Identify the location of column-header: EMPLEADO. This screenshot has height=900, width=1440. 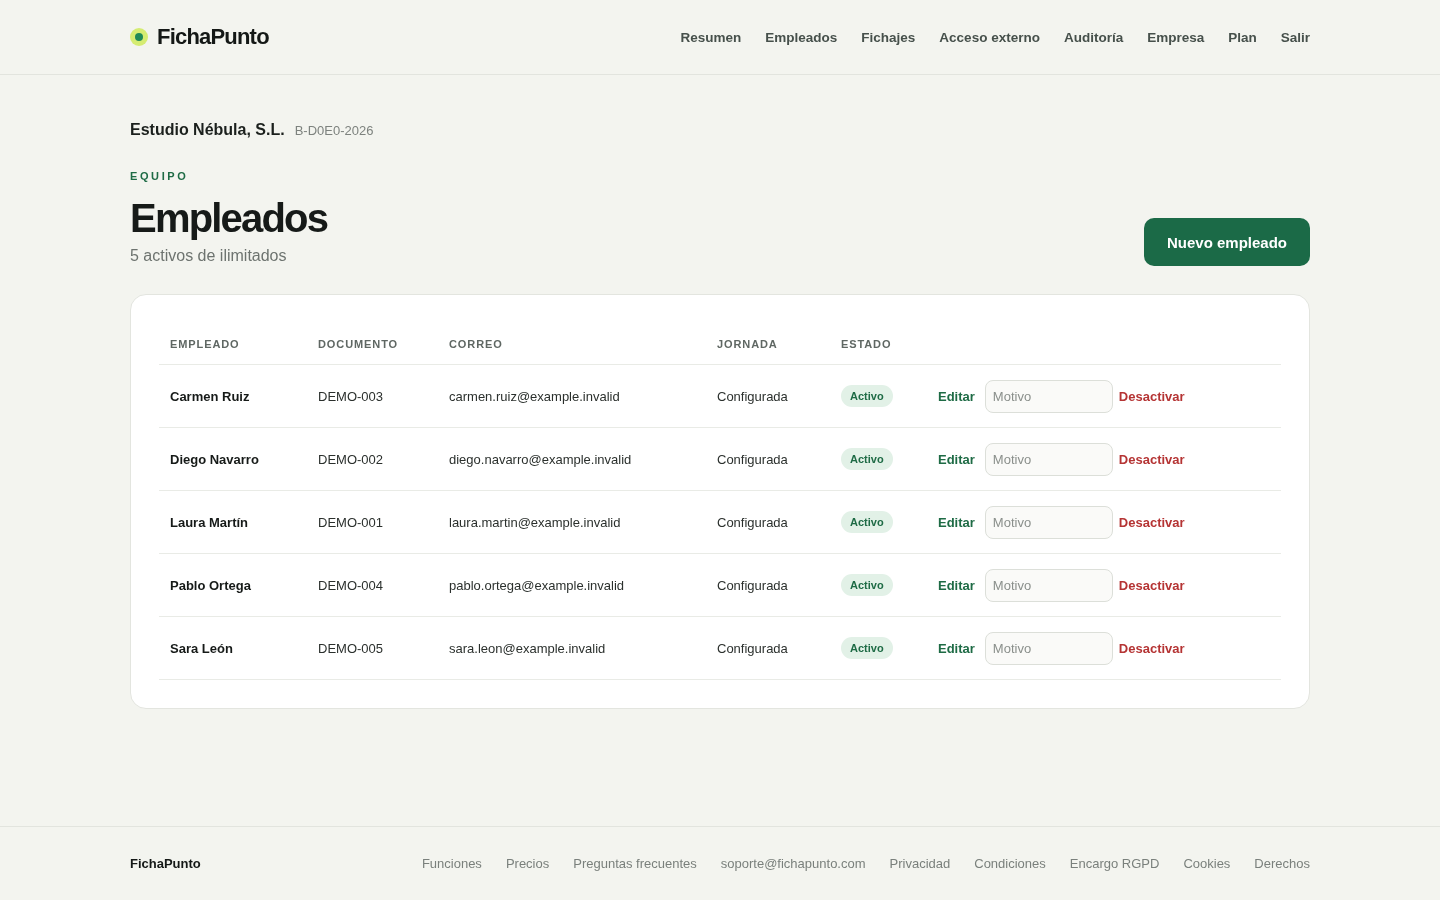
(205, 343).